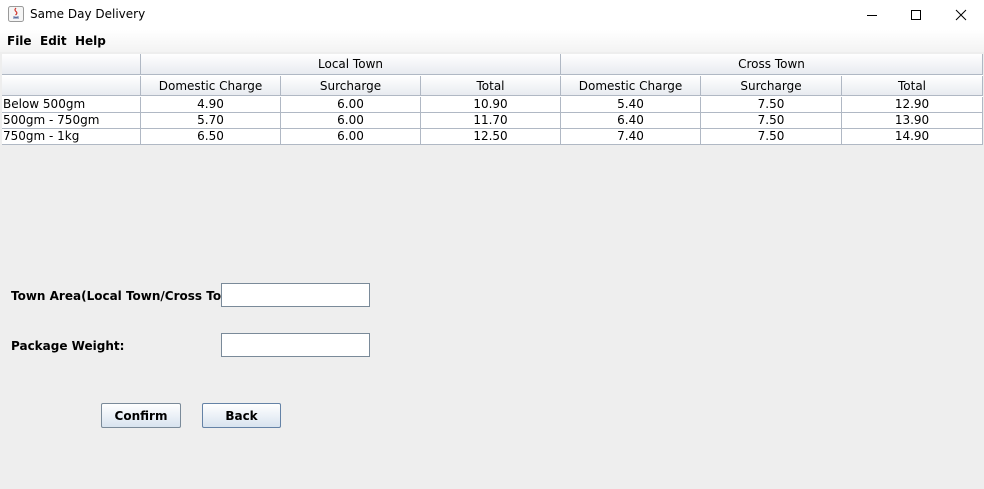 This screenshot has width=984, height=489. Describe the element at coordinates (211, 121) in the screenshot. I see `table-cell: 5.70` at that location.